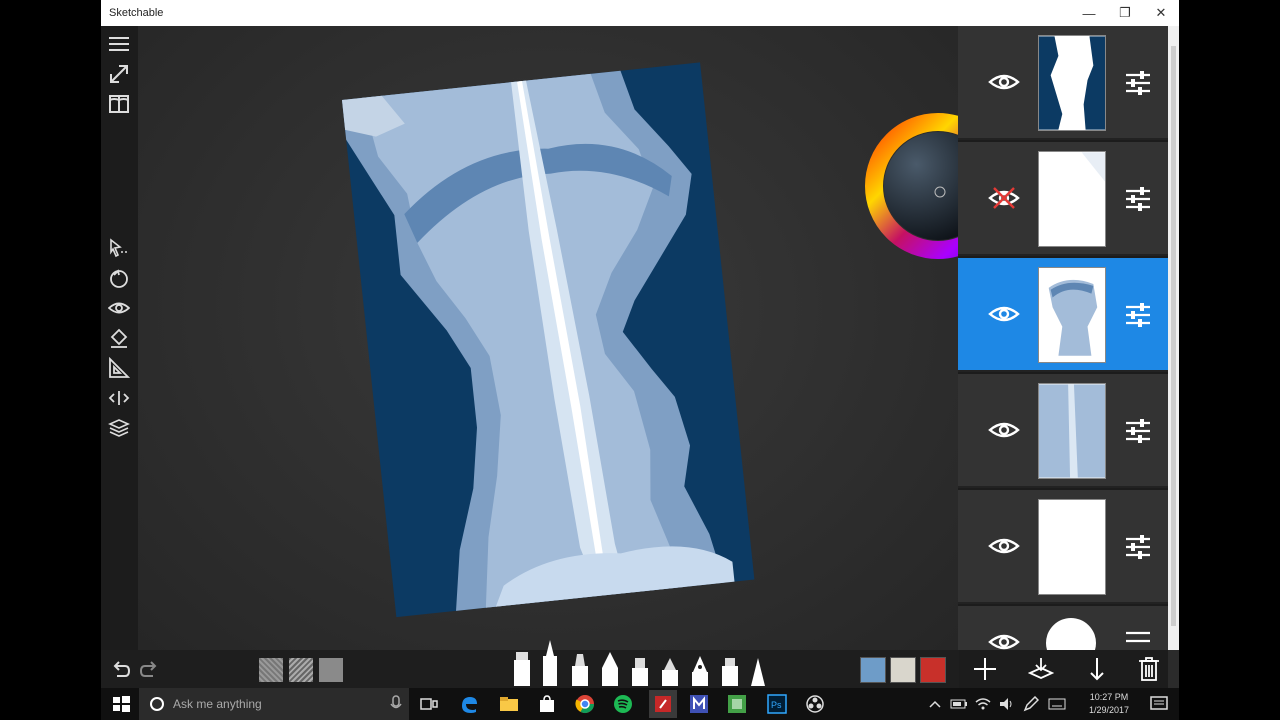 This screenshot has height=720, width=1280. I want to click on svg-text: Ps, so click(776, 705).